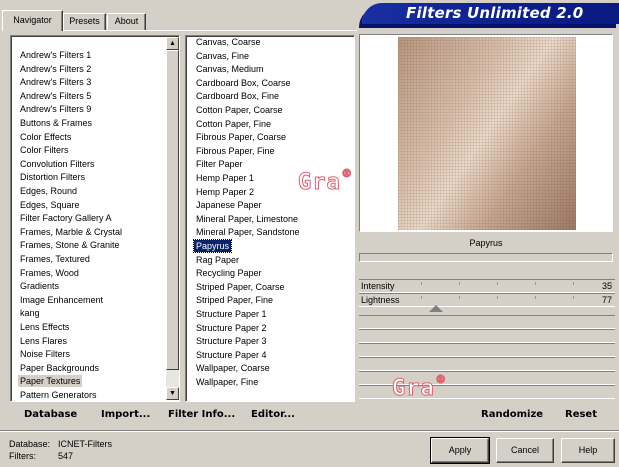 The width and height of the screenshot is (619, 467). Describe the element at coordinates (50, 205) in the screenshot. I see `category-item: Edges, Square` at that location.